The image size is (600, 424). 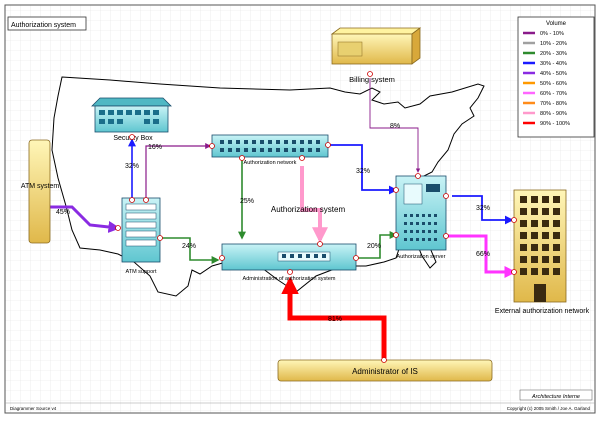 I want to click on legend-label: 20% - 30%, so click(x=553, y=54).